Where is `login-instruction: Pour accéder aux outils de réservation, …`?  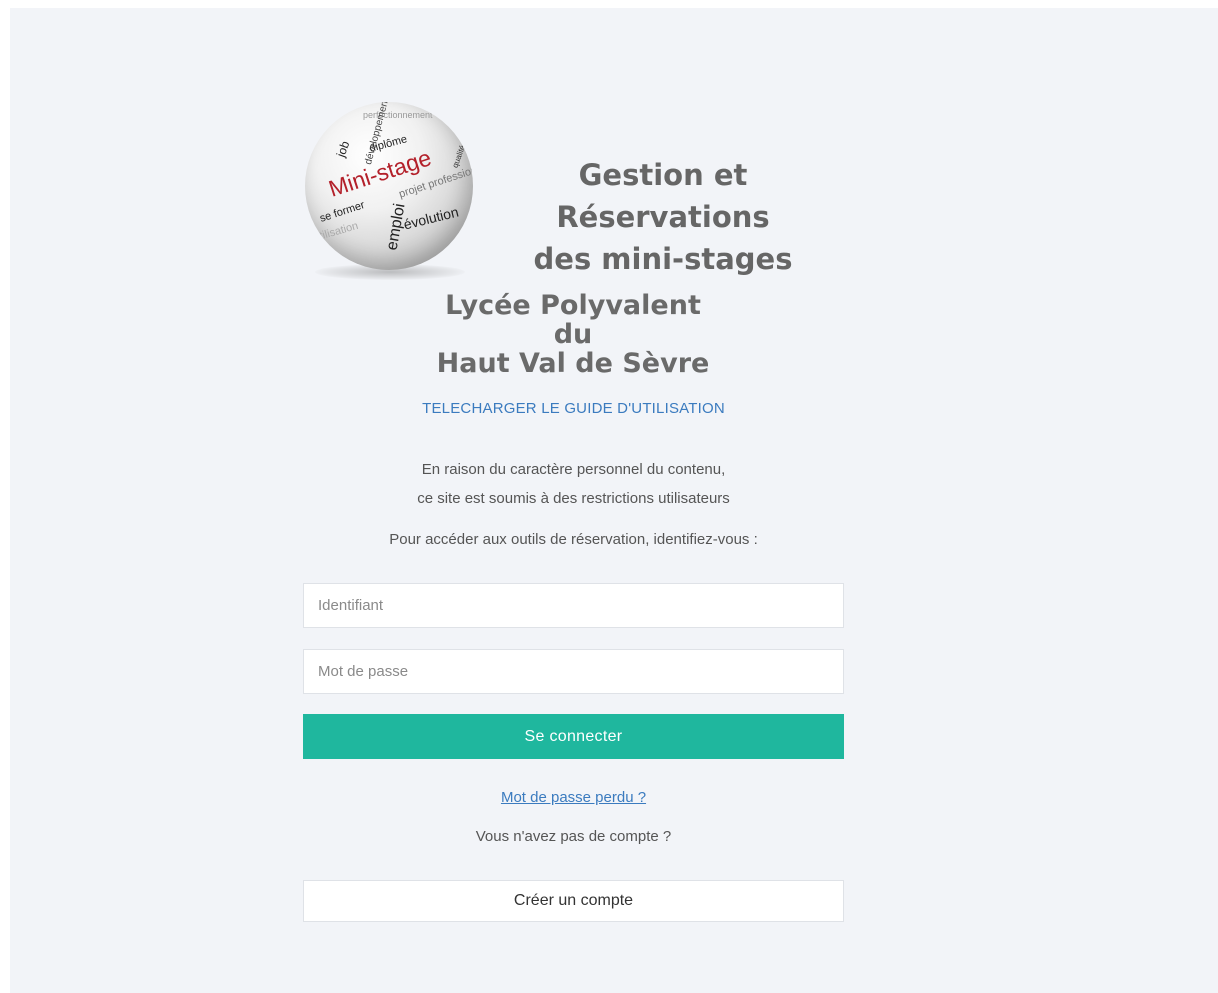
login-instruction: Pour accéder aux outils de réservation, … is located at coordinates (573, 539).